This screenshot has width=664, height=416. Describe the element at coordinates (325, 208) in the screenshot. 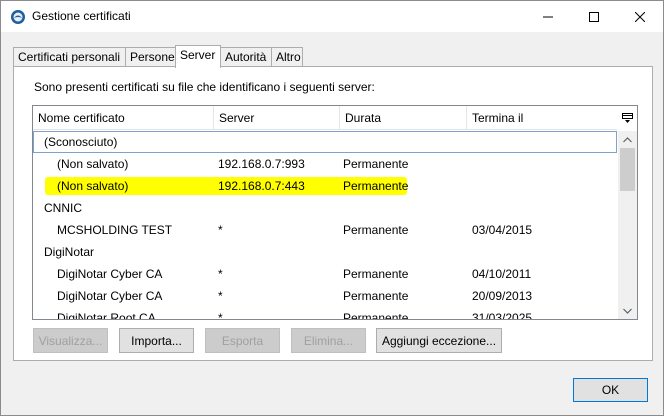

I see `tree-group-row: CNNIC` at that location.